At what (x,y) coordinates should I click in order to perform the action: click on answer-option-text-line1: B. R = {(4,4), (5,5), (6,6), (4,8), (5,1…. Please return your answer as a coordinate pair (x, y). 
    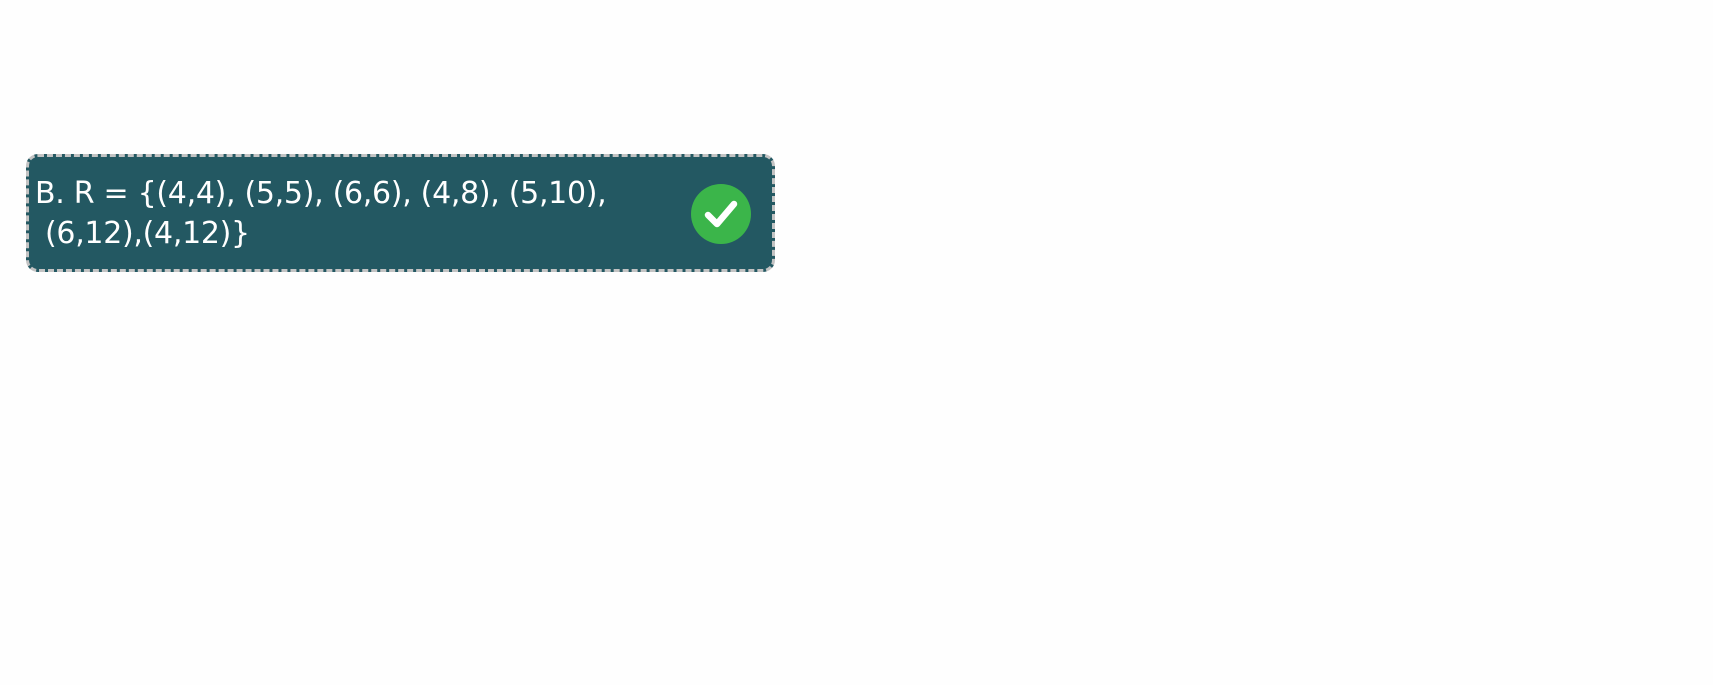
    Looking at the image, I should click on (321, 193).